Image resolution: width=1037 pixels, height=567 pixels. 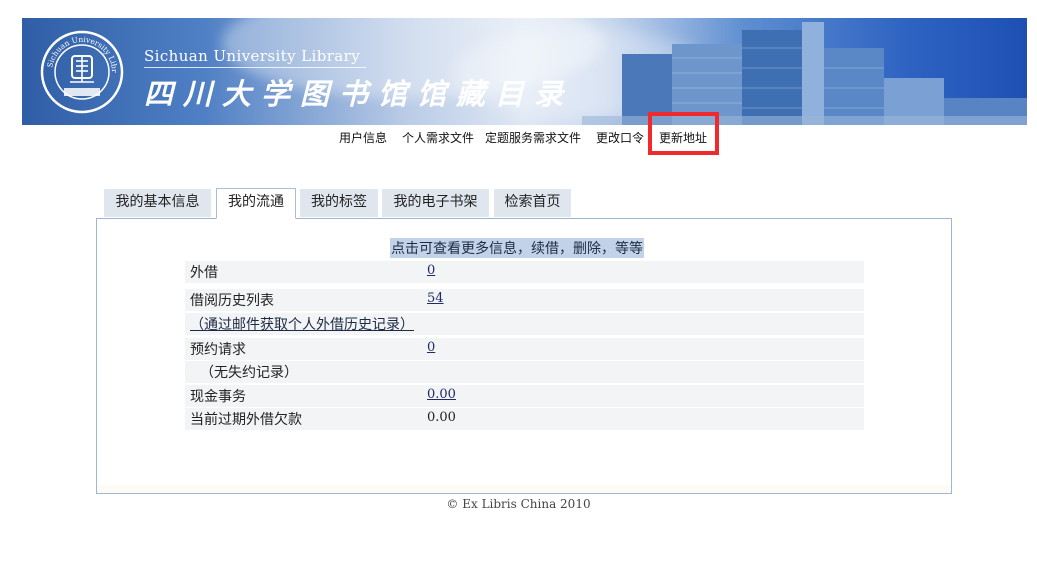 What do you see at coordinates (246, 420) in the screenshot?
I see `overdue-fines-label: 当前过期外借欠款` at bounding box center [246, 420].